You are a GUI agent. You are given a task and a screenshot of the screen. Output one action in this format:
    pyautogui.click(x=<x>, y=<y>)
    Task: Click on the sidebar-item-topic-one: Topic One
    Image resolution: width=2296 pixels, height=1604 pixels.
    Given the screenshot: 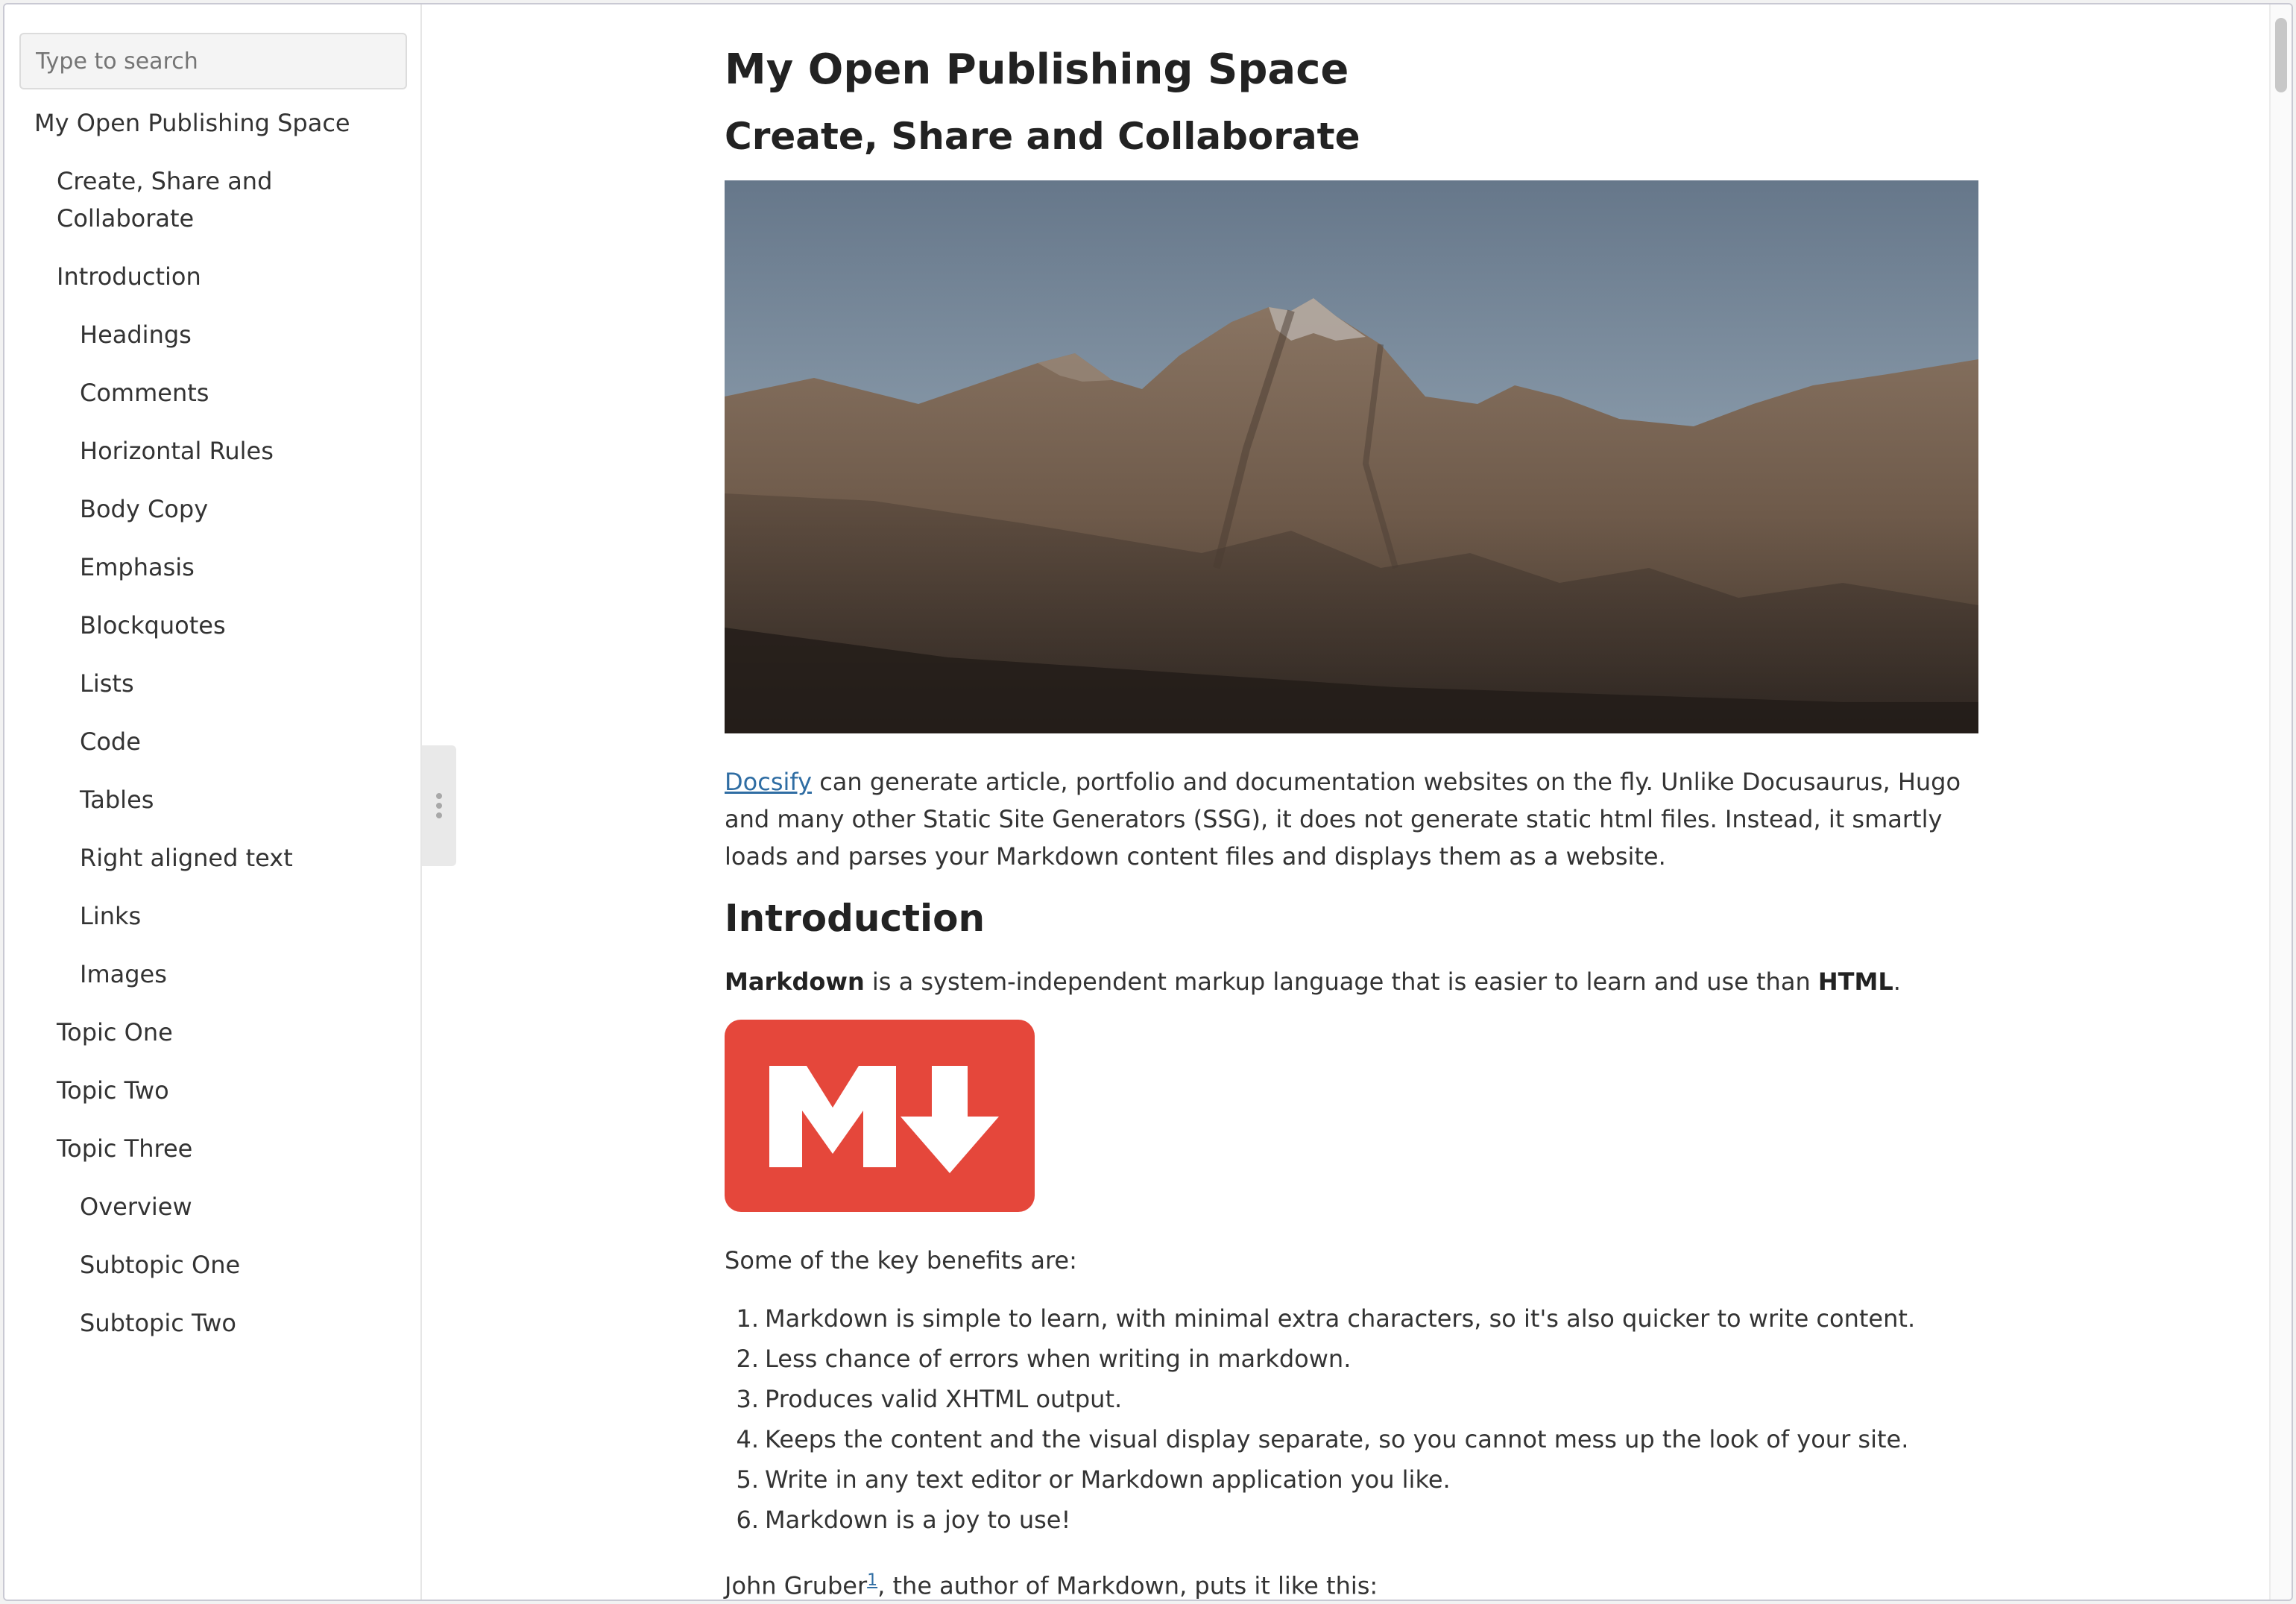 What is the action you would take?
    pyautogui.click(x=213, y=1032)
    